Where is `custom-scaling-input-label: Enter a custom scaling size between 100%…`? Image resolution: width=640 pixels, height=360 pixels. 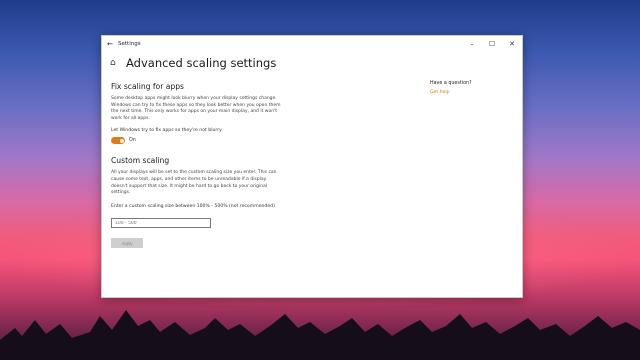 custom-scaling-input-label: Enter a custom scaling size between 100%… is located at coordinates (193, 206).